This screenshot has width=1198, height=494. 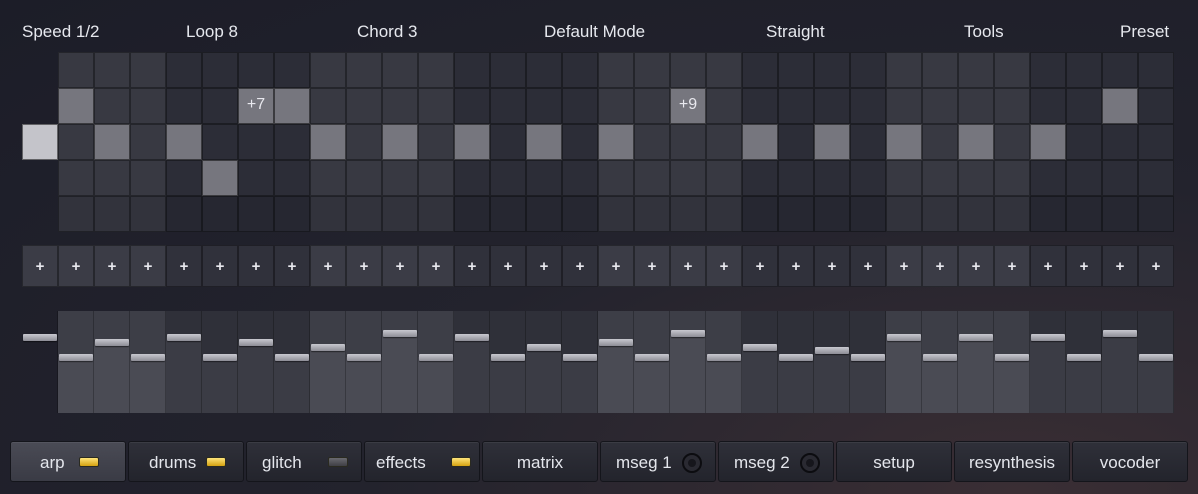 What do you see at coordinates (594, 32) in the screenshot?
I see `mode-menu: Default Mode` at bounding box center [594, 32].